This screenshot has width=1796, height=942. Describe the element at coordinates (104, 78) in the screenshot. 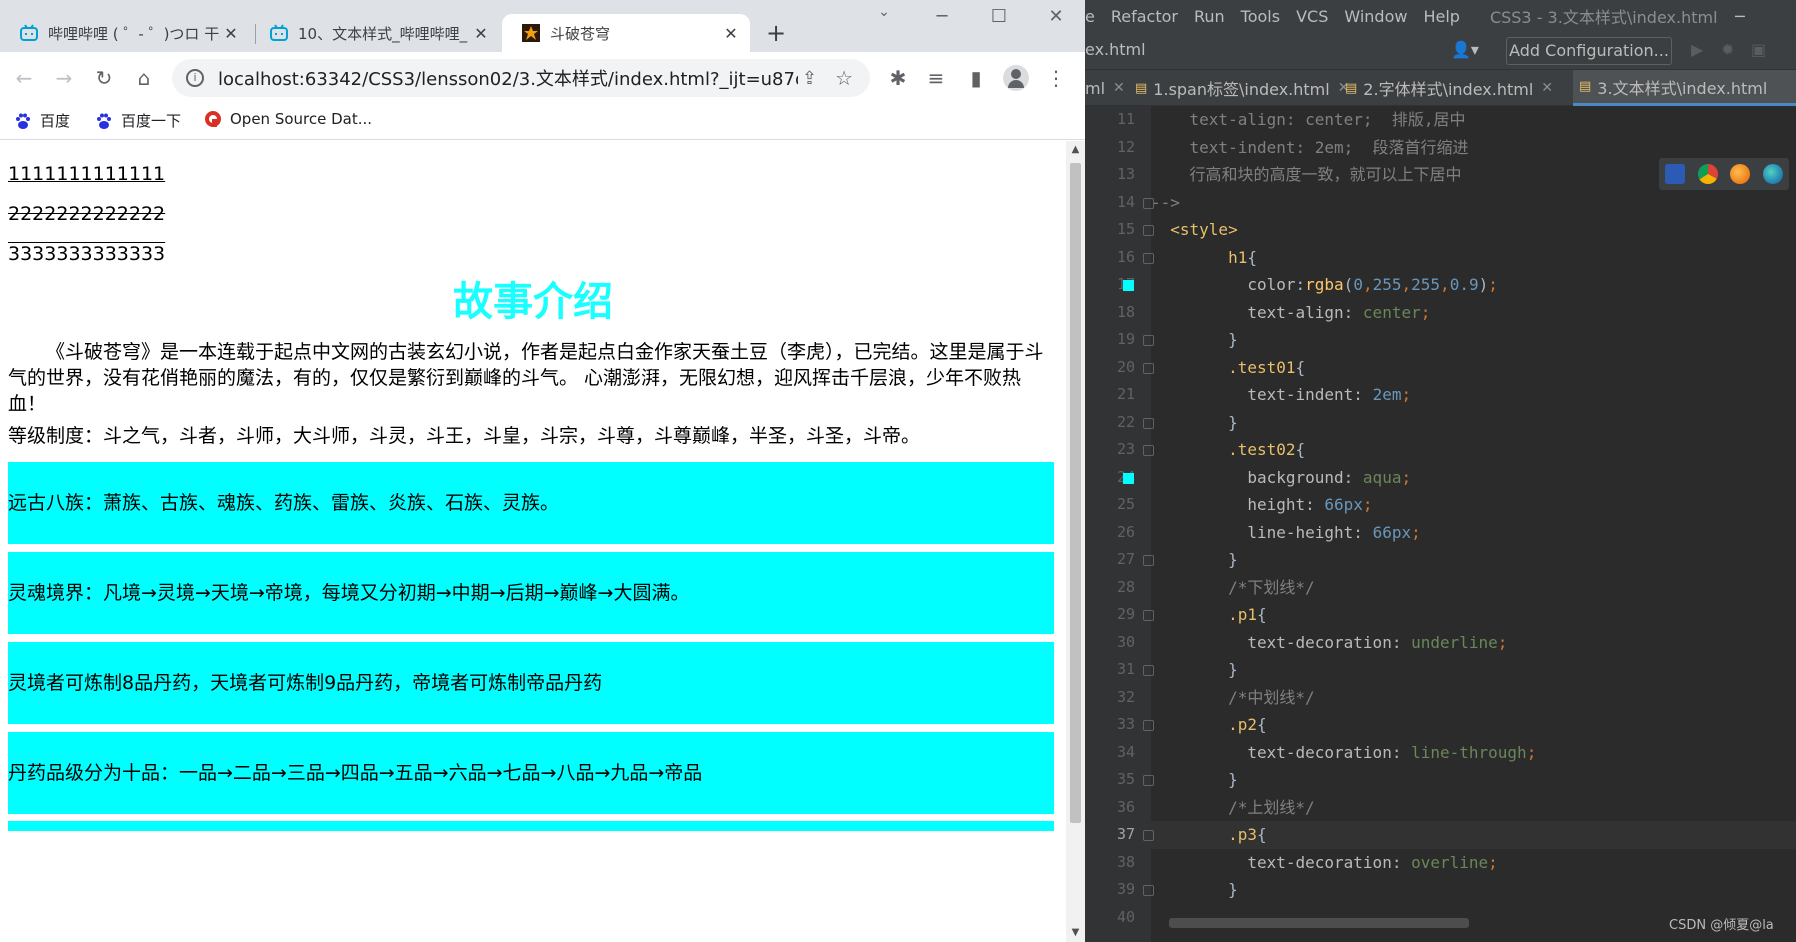

I see `reload-icon: ↻` at that location.